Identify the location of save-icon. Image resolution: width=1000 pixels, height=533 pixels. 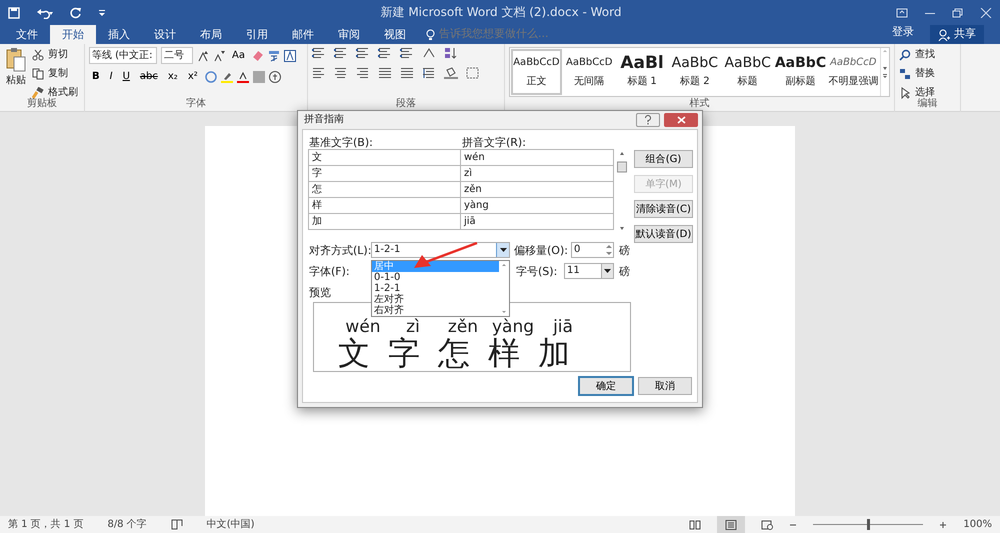
(14, 12).